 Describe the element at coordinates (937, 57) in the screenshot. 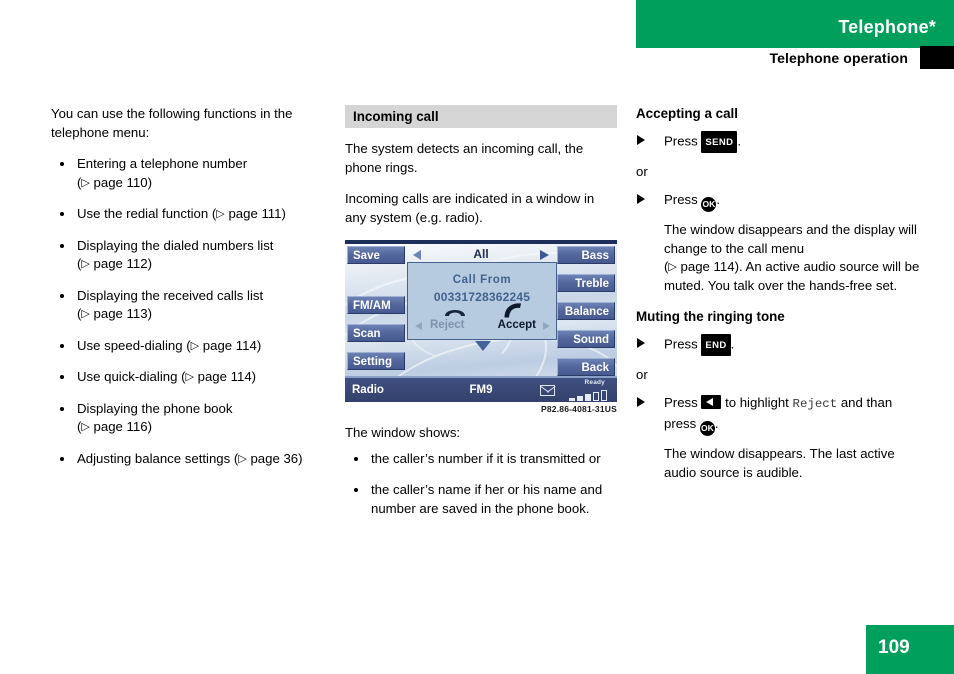

I see `header-black-marker` at that location.